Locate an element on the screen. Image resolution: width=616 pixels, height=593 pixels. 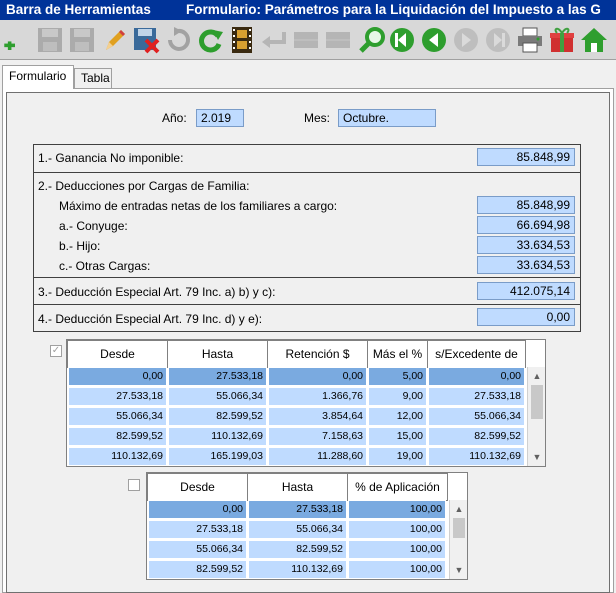
scale-header-mas-el: Más el % is located at coordinates (397, 354).